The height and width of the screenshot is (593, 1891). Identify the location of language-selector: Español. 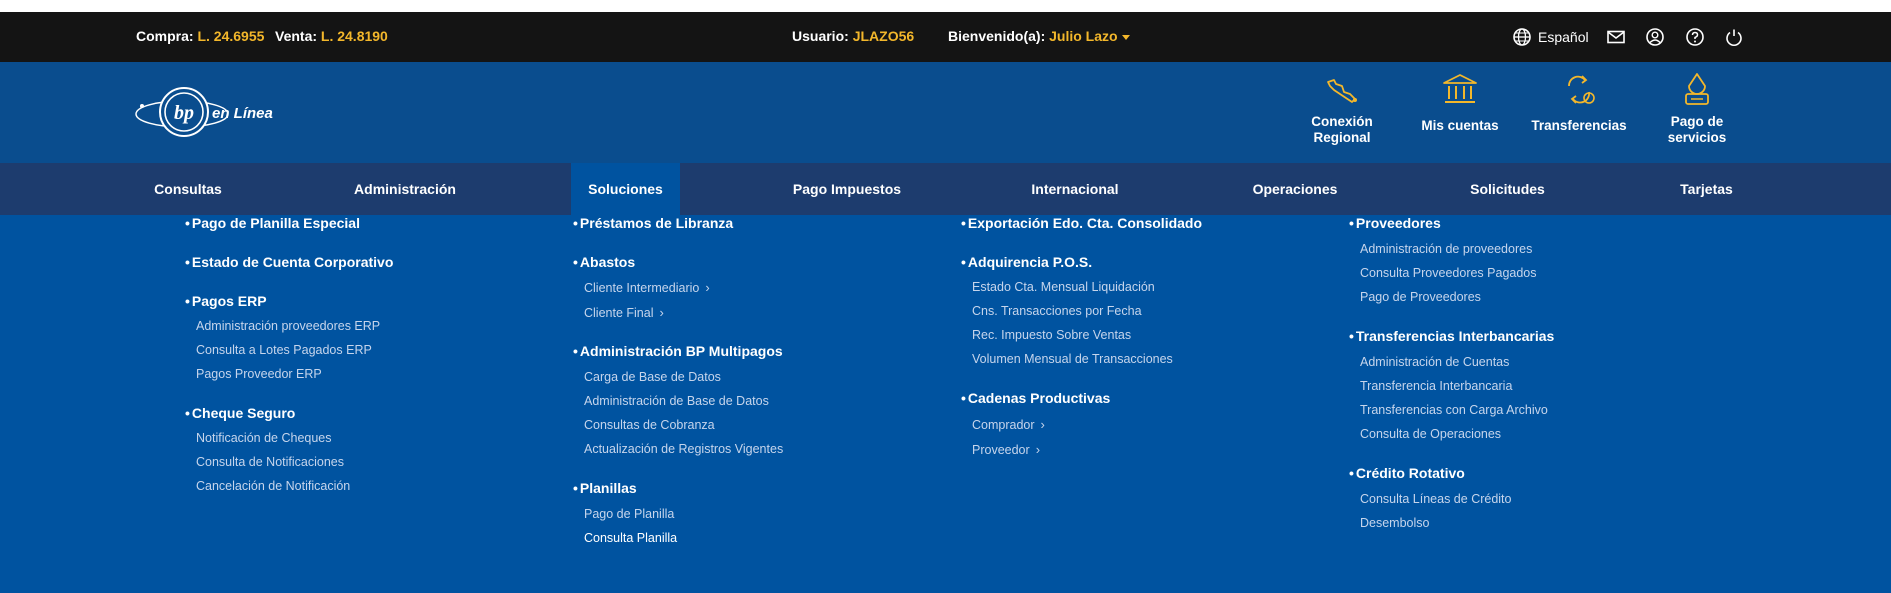
(1563, 37).